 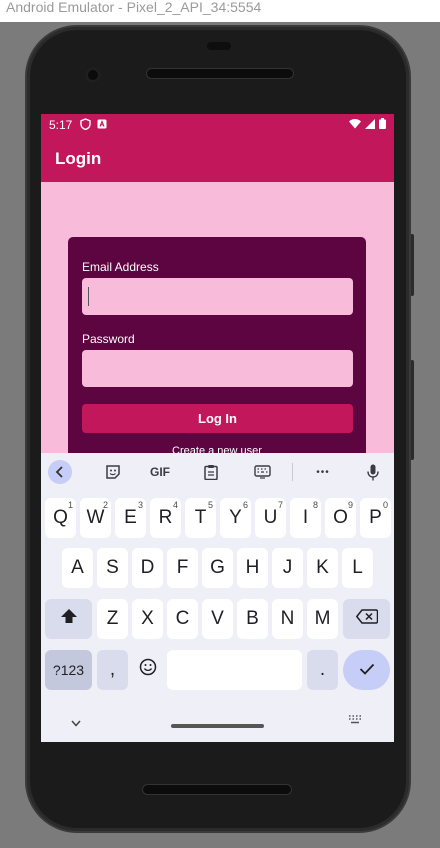 What do you see at coordinates (357, 568) in the screenshot?
I see `key-l: L` at bounding box center [357, 568].